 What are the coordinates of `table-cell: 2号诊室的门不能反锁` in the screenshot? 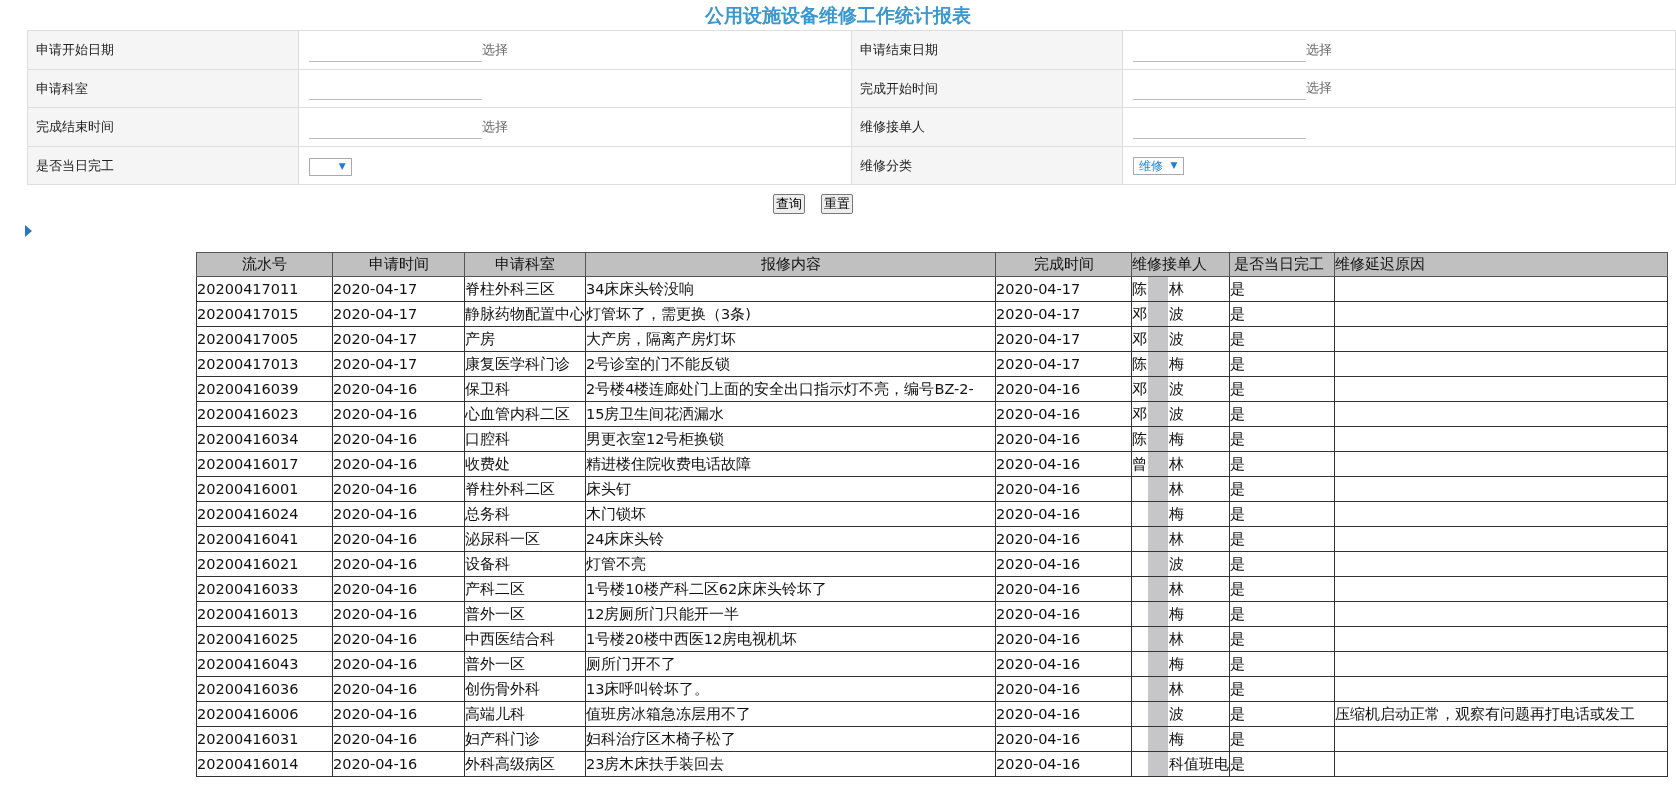 It's located at (790, 364).